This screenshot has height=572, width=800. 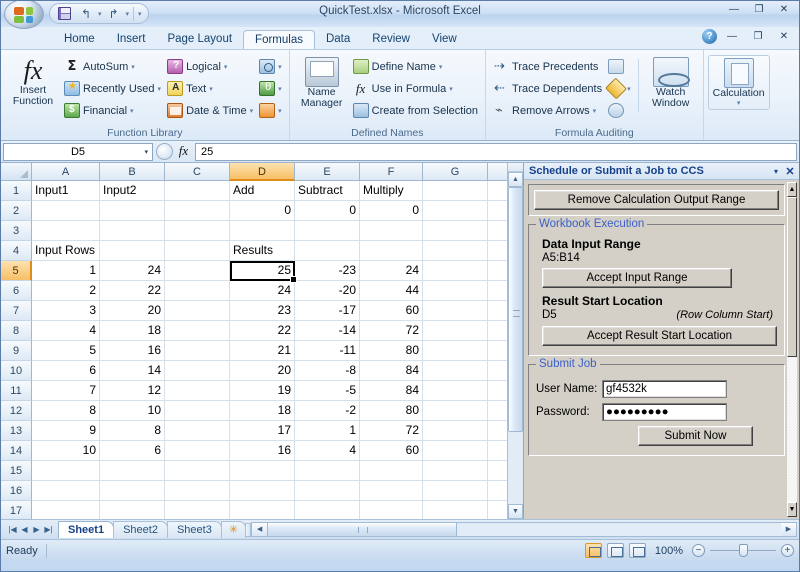 I want to click on show-formulas-button, so click(x=619, y=66).